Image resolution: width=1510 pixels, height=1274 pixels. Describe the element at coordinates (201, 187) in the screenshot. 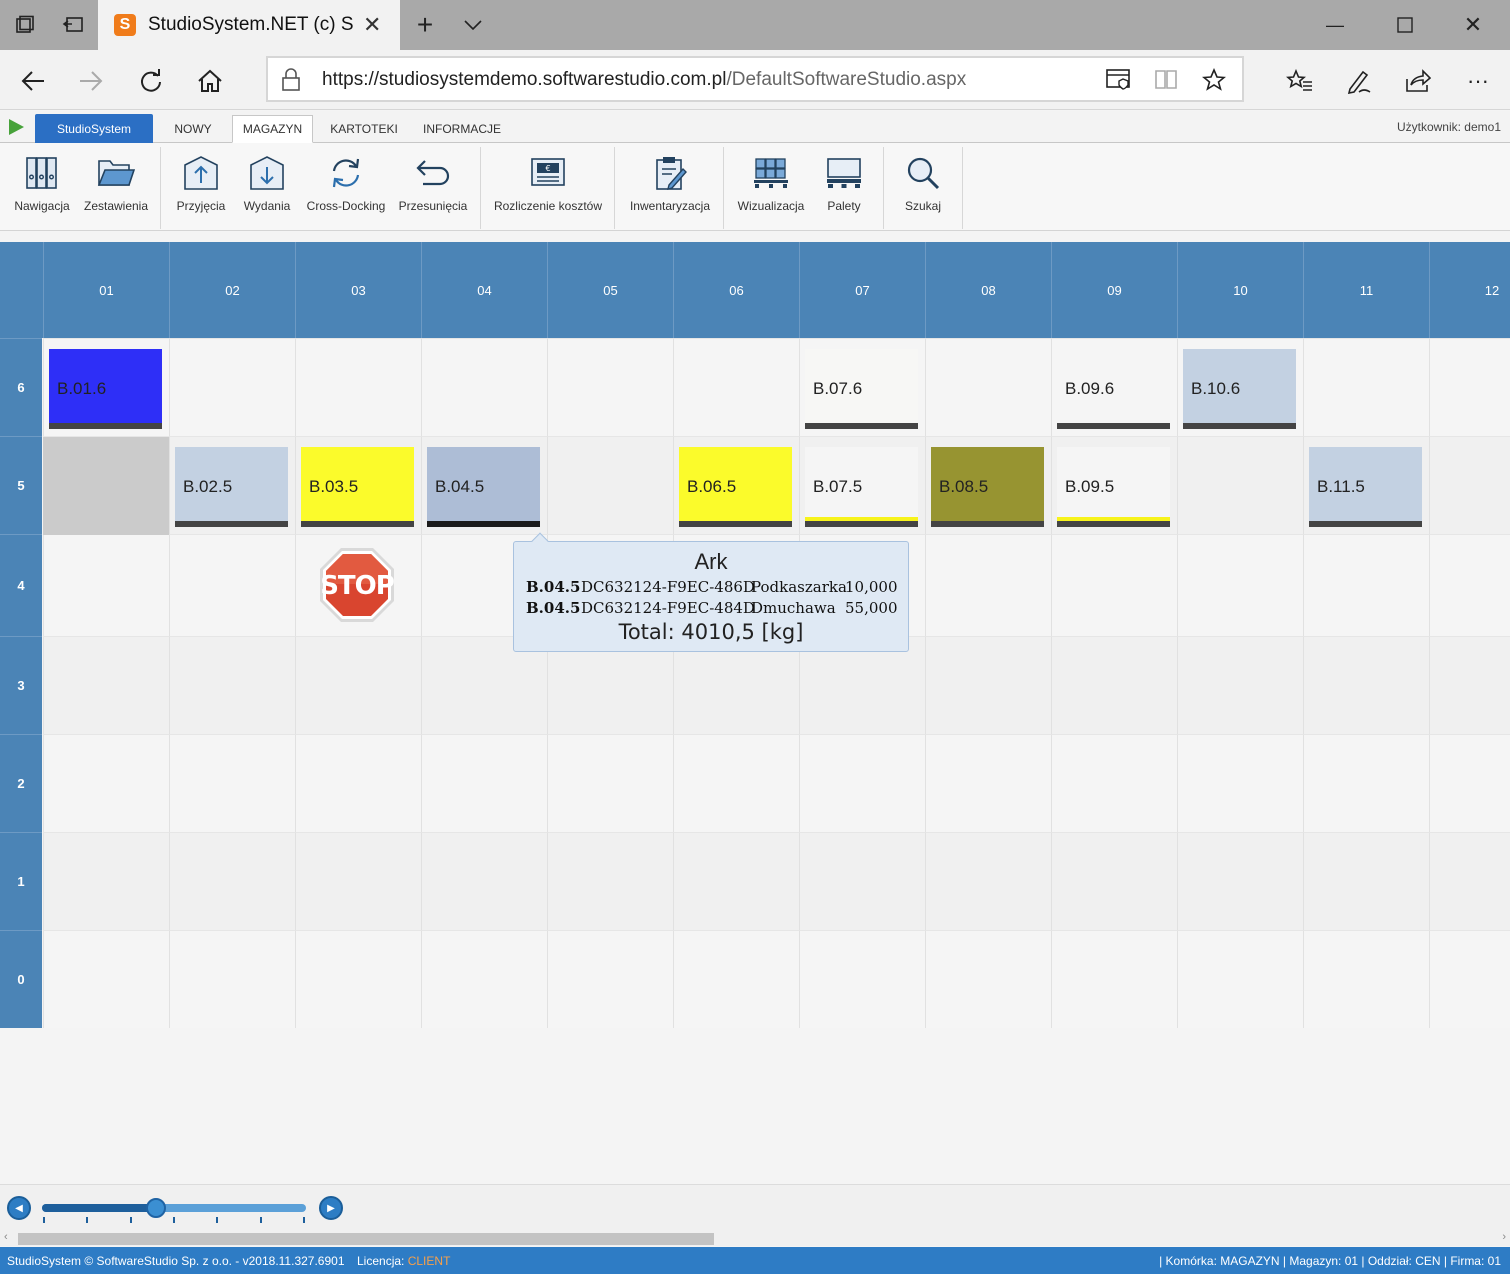

I see `przyjecia-button: Przyjęcia` at that location.